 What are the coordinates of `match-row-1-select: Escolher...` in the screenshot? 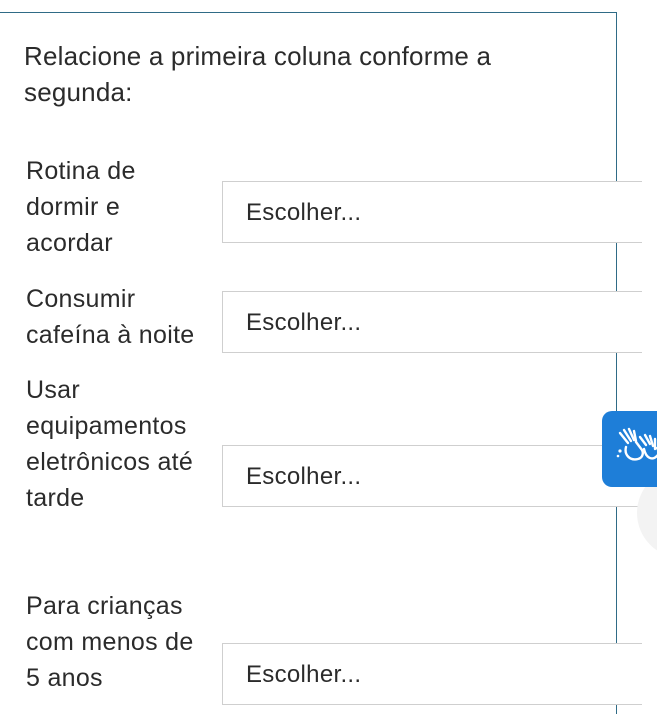 It's located at (432, 212).